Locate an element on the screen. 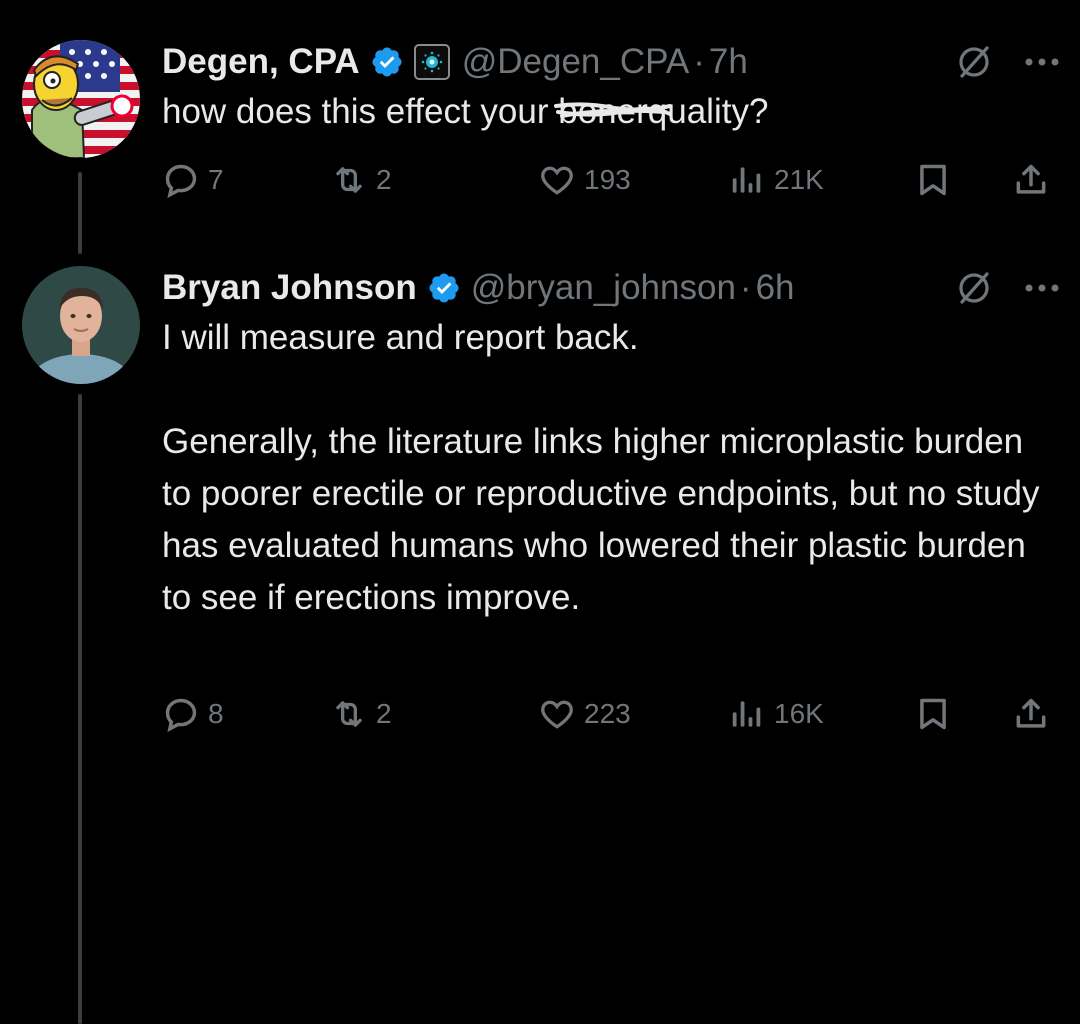  like-count: 193 is located at coordinates (607, 179).